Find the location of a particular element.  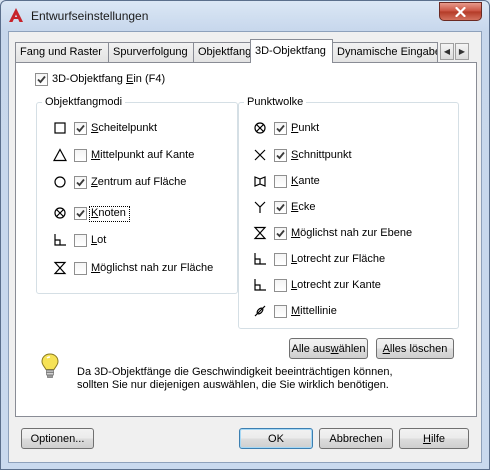

close-button is located at coordinates (460, 11).